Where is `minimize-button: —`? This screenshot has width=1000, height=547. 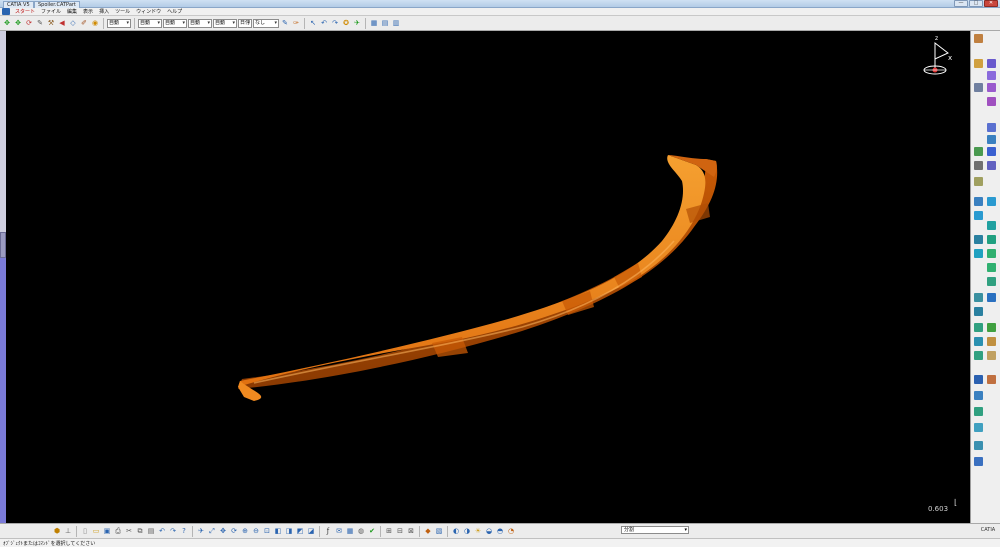
minimize-button: — is located at coordinates (961, 3).